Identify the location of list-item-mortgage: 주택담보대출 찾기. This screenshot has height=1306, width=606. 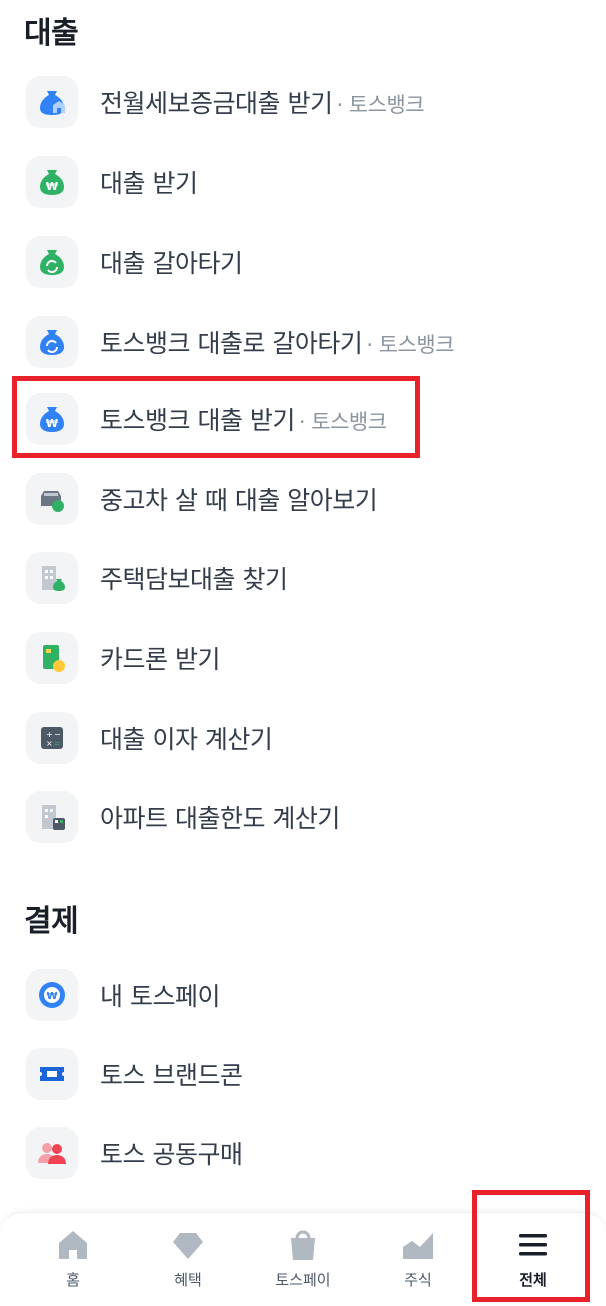
(303, 578).